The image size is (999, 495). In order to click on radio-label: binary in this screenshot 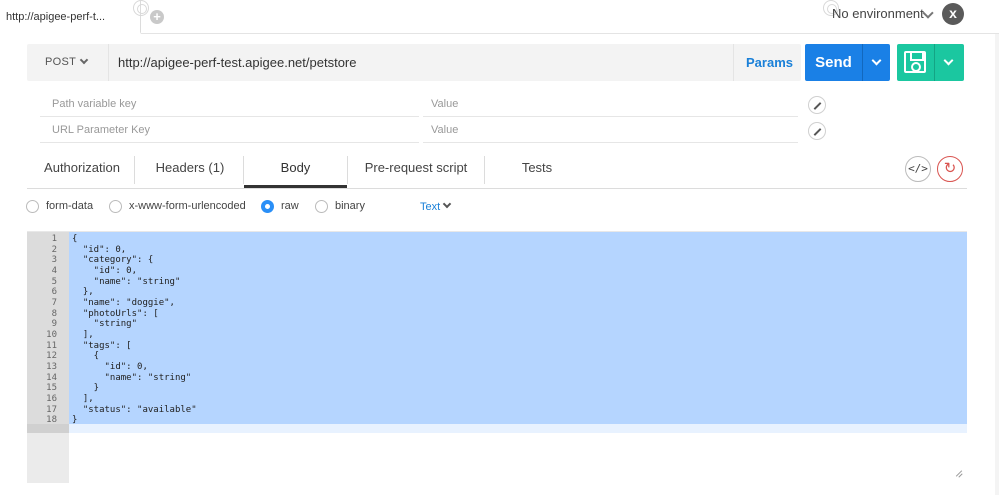, I will do `click(350, 206)`.